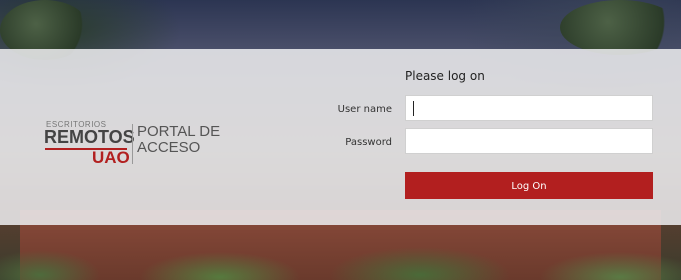 This screenshot has width=681, height=280. Describe the element at coordinates (529, 108) in the screenshot. I see `username-field` at that location.